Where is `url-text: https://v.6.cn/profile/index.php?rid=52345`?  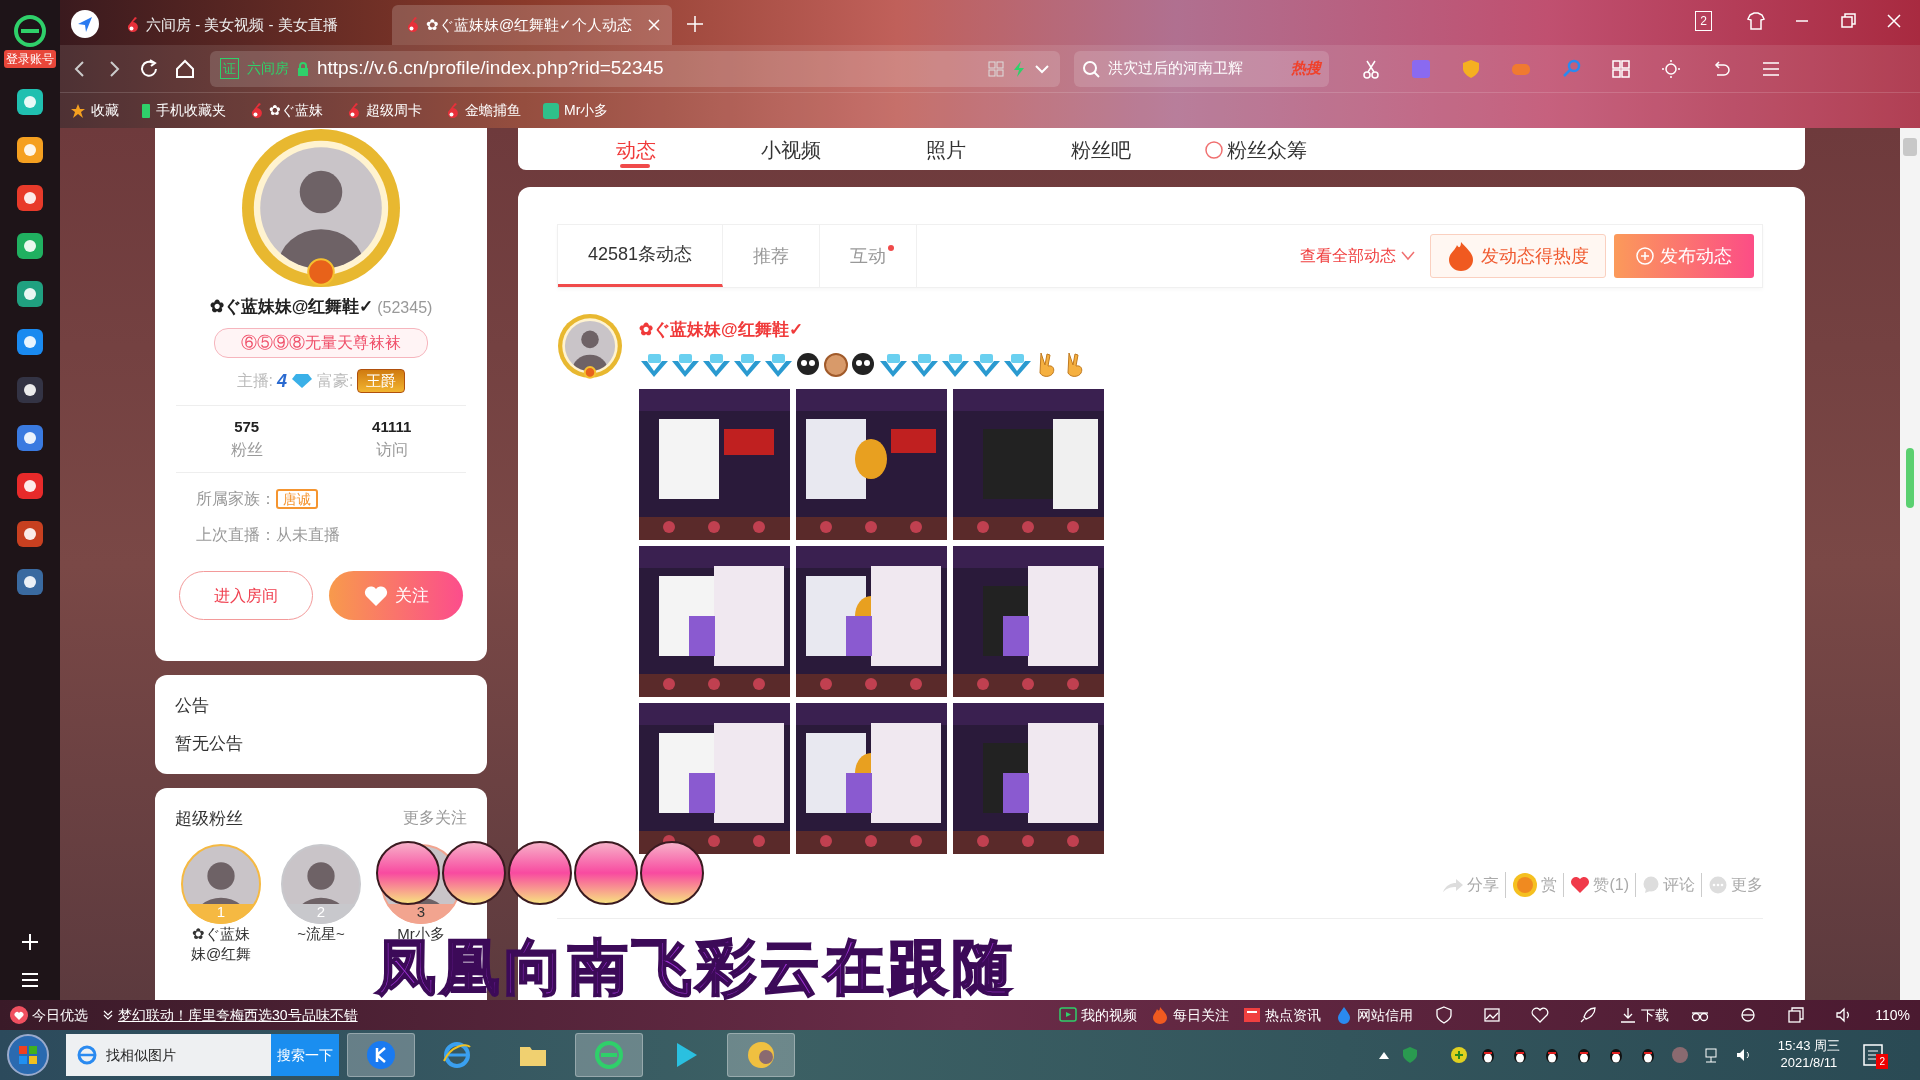 url-text: https://v.6.cn/profile/index.php?rid=52345 is located at coordinates (490, 68).